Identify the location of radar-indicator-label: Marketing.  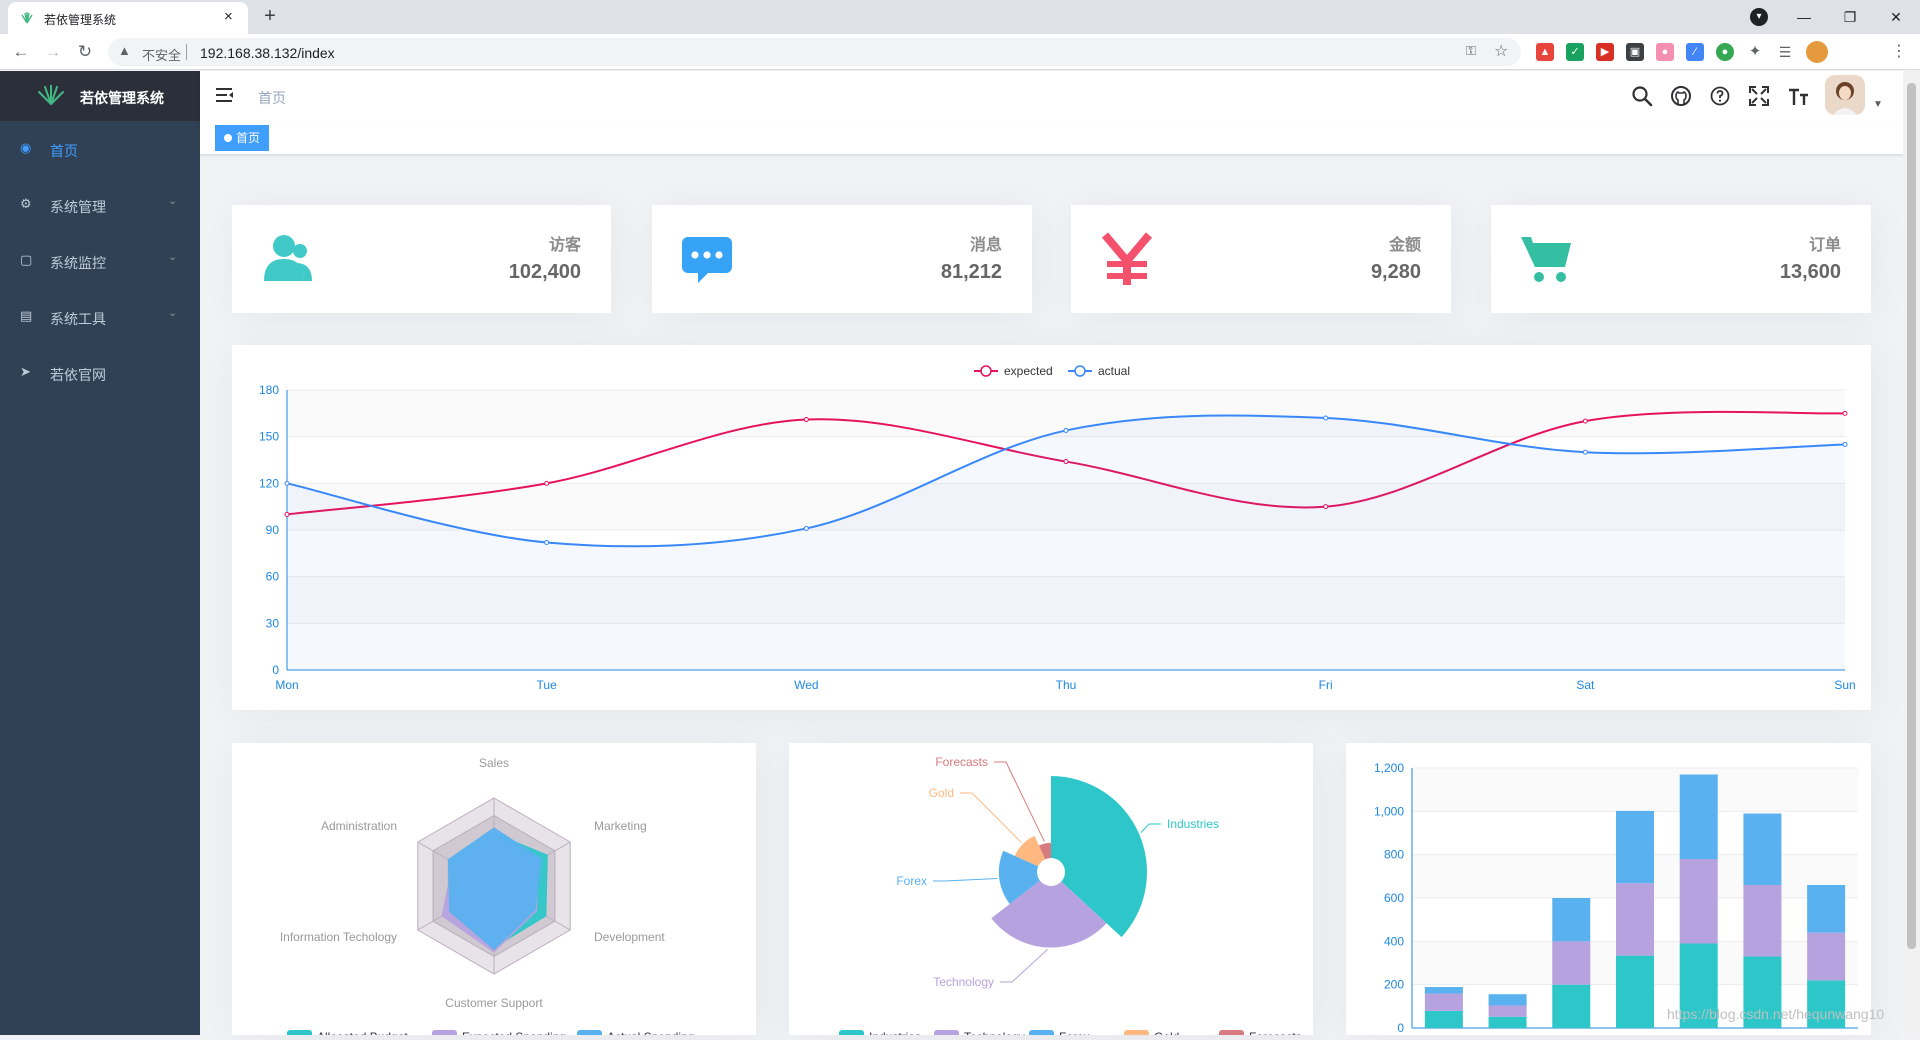
(620, 826).